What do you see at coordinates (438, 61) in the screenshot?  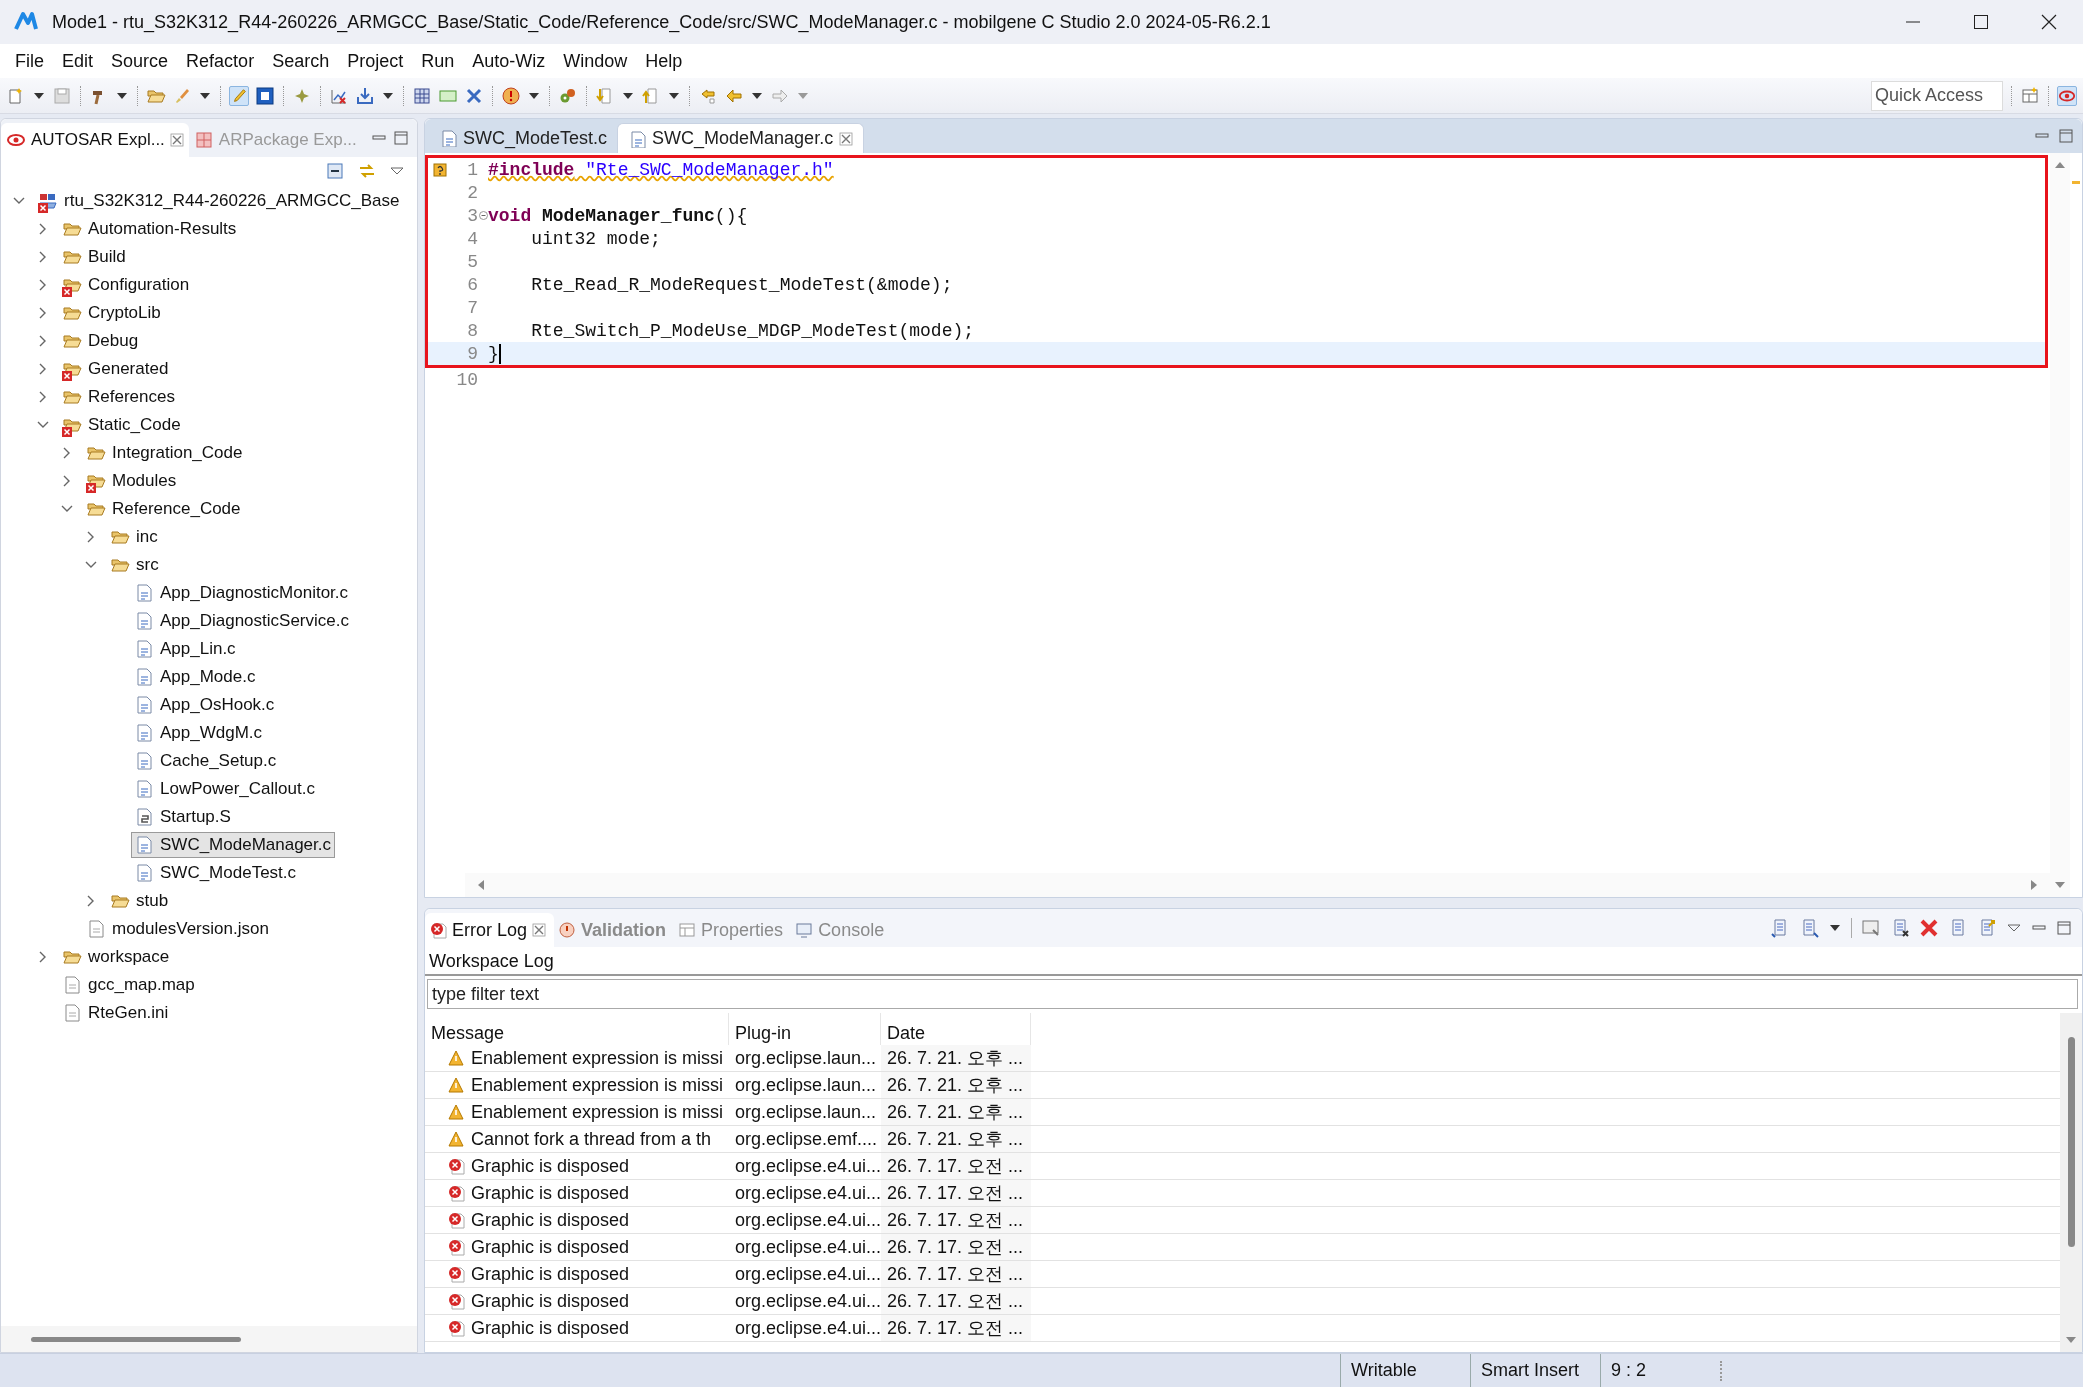 I see `menu-item: Run` at bounding box center [438, 61].